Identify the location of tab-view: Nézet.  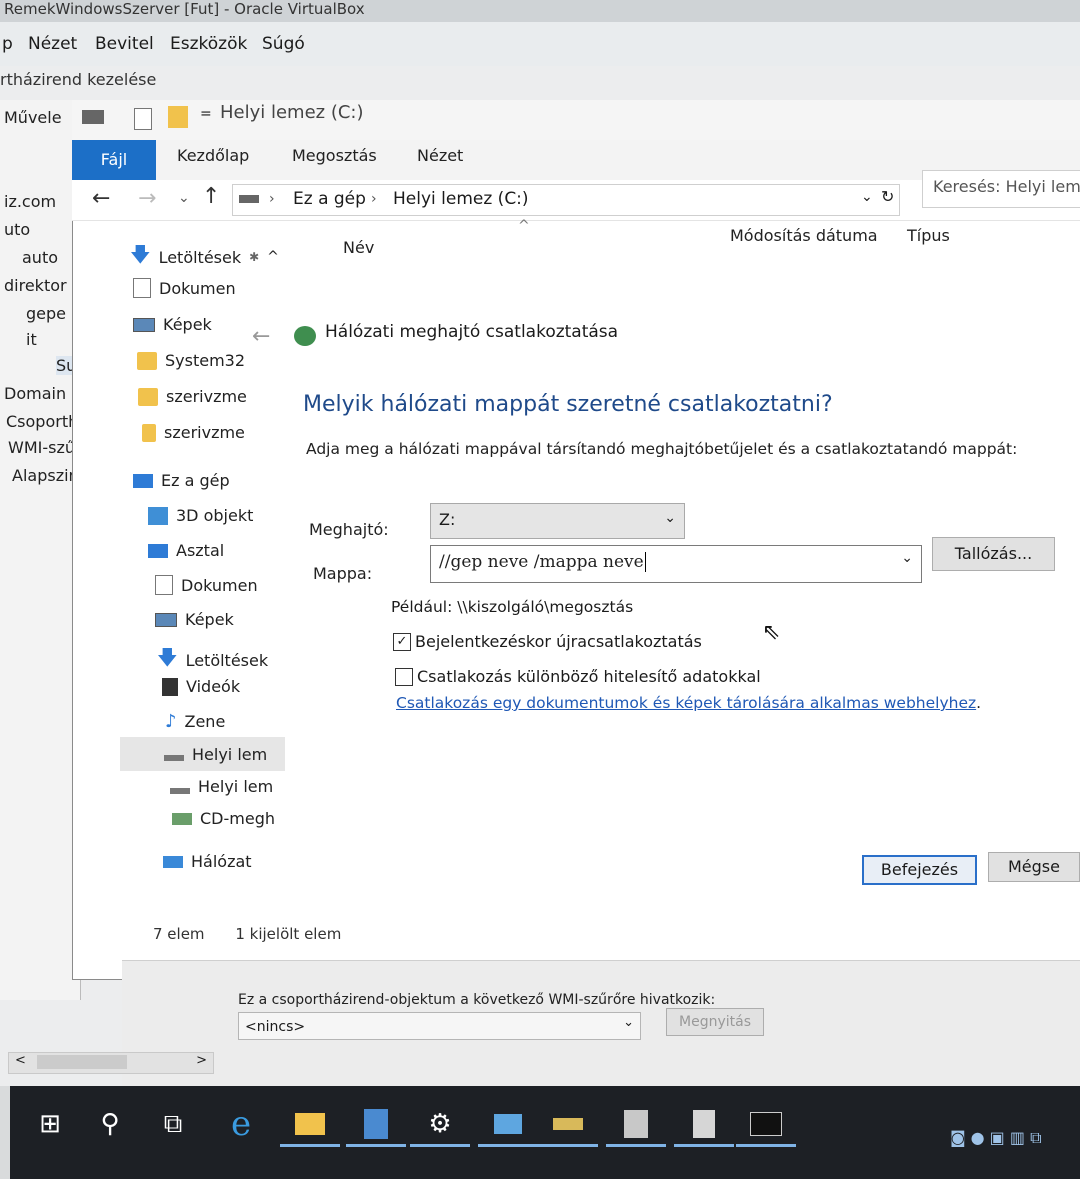
(440, 155).